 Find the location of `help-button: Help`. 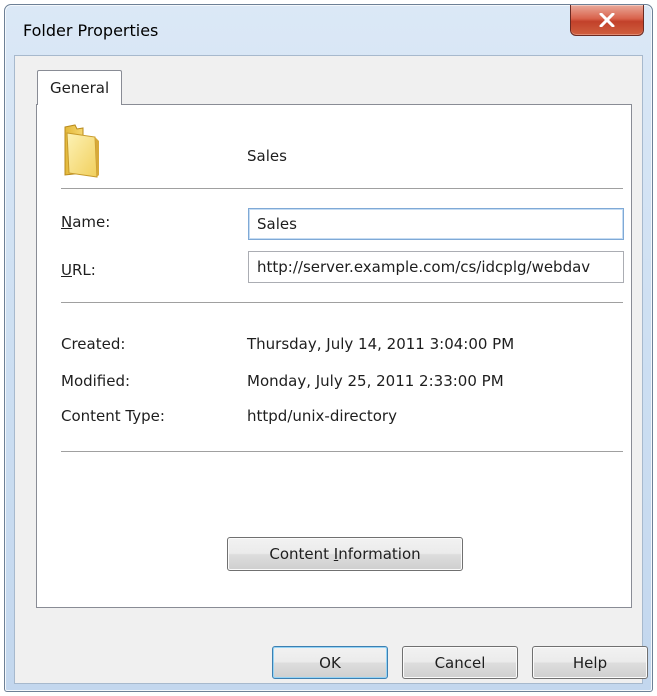

help-button: Help is located at coordinates (590, 662).